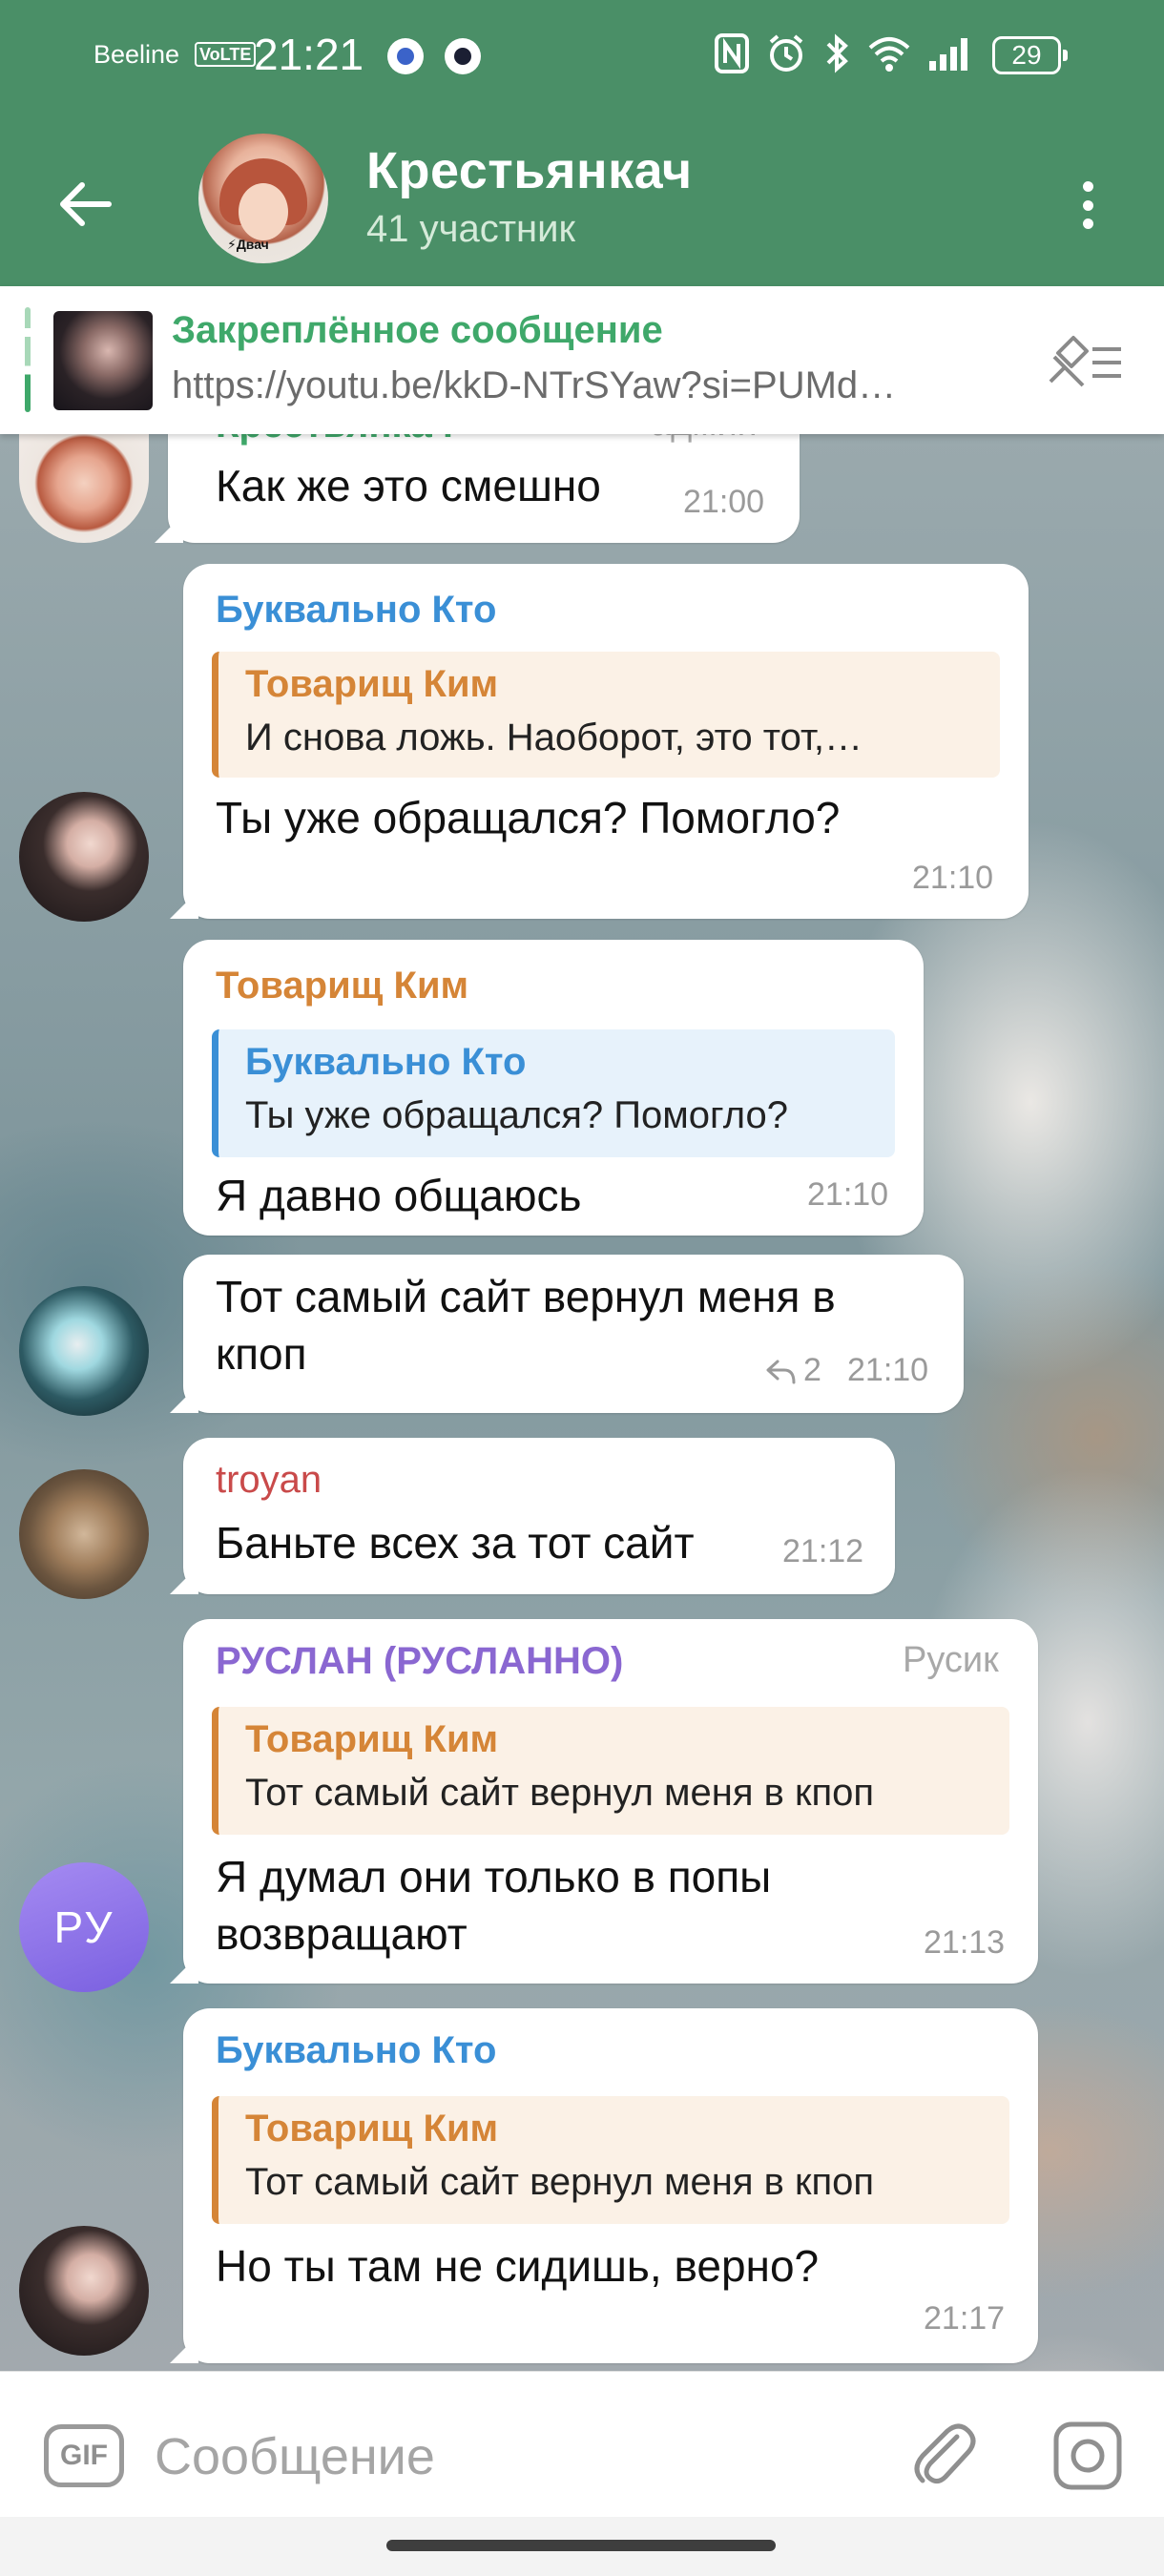 The width and height of the screenshot is (1164, 2576). What do you see at coordinates (84, 2455) in the screenshot?
I see `gif-button: GIF` at bounding box center [84, 2455].